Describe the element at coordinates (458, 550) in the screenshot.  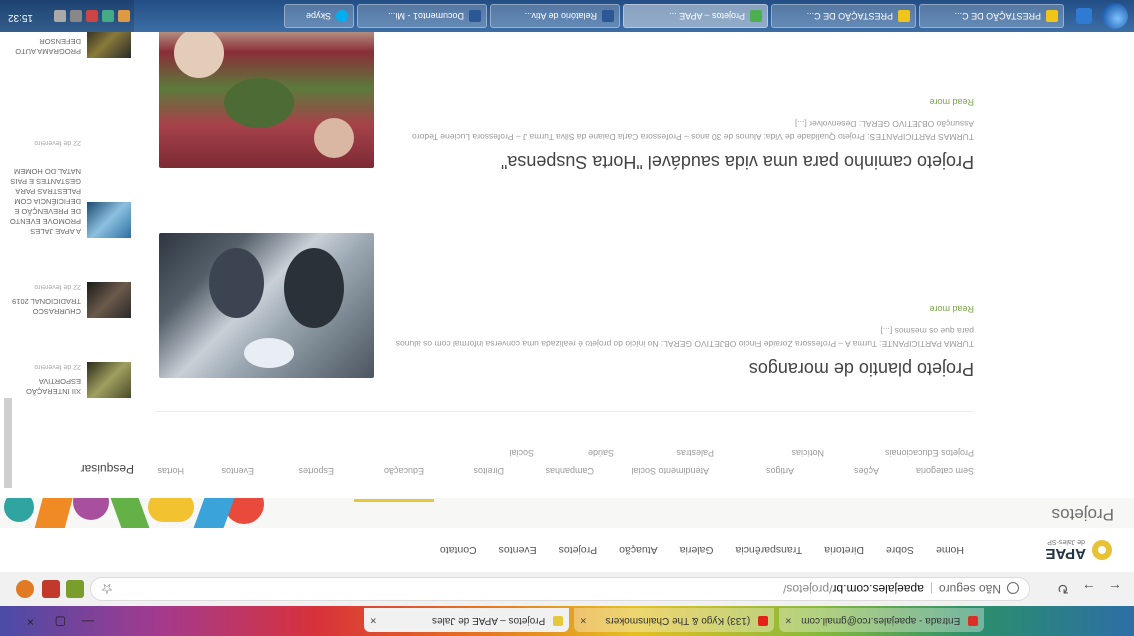
I see `nav-item-contato: Contato` at that location.